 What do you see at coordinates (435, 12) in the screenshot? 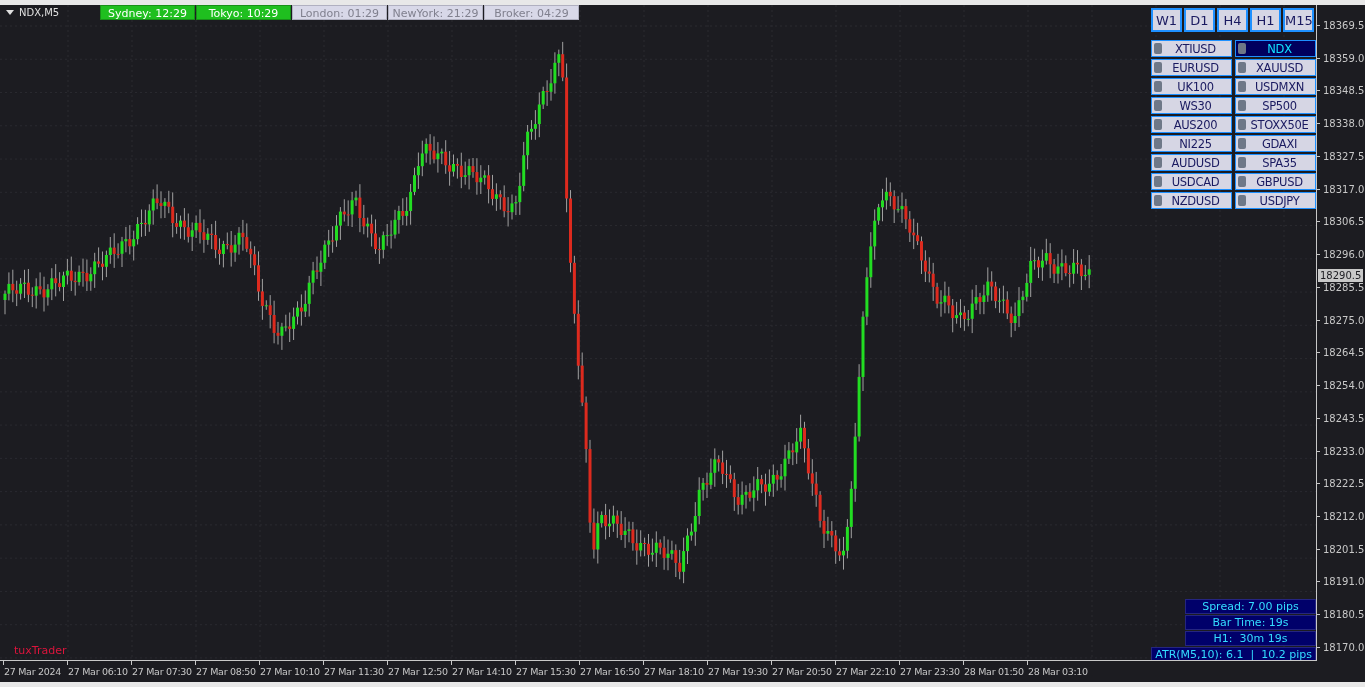
I see `session-clock: NewYork: 21:29` at bounding box center [435, 12].